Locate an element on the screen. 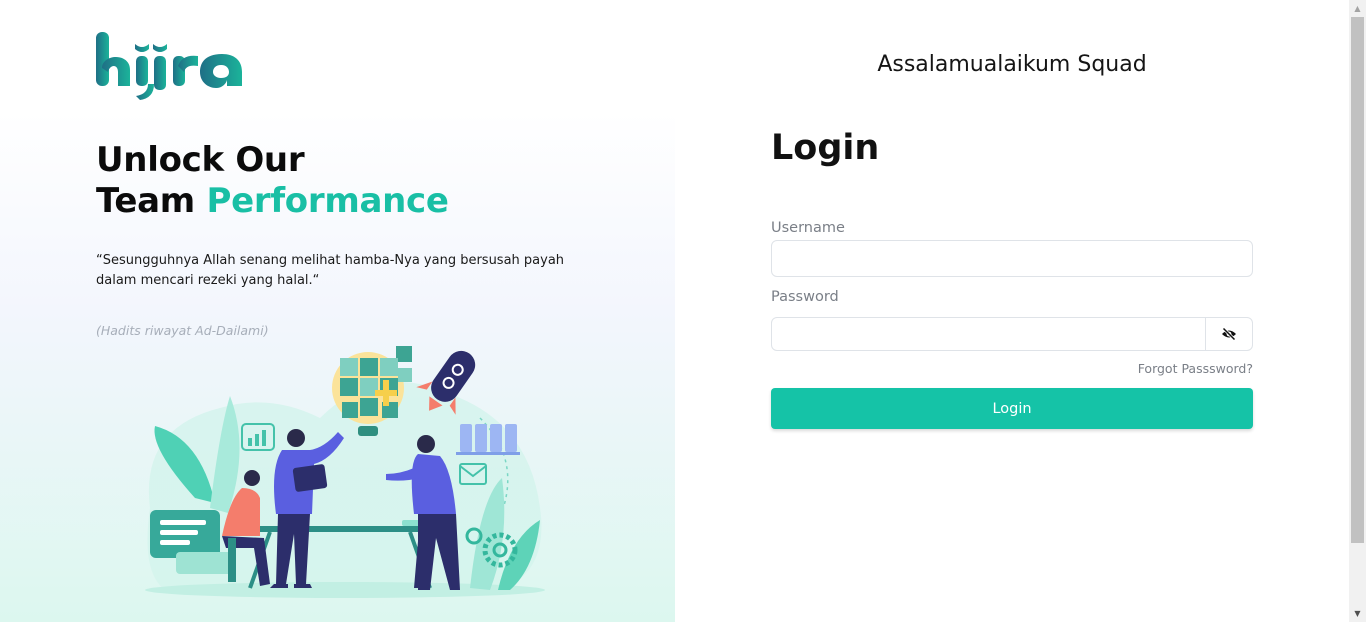 The height and width of the screenshot is (622, 1366). vertical-scrollbar: ▲ ▼ is located at coordinates (1357, 311).